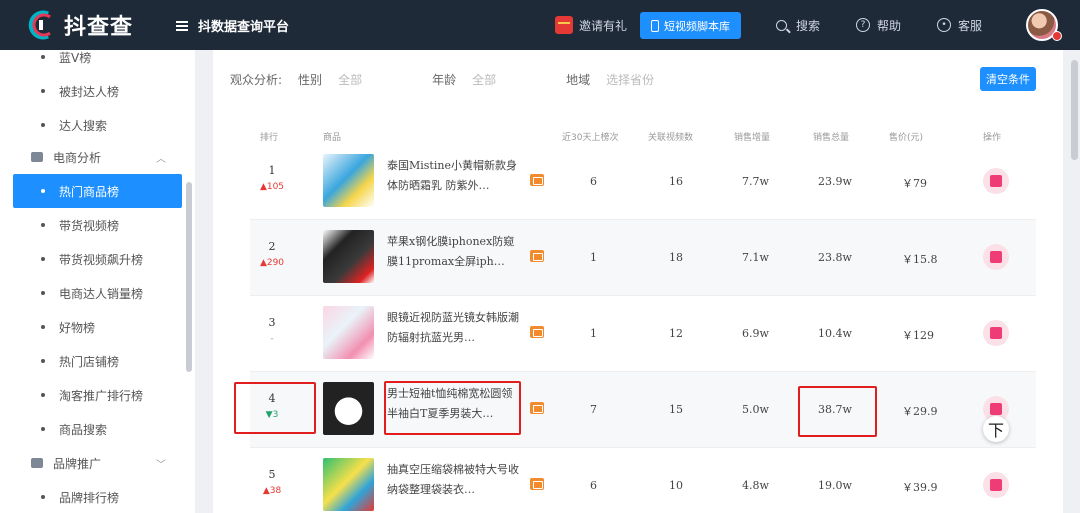  Describe the element at coordinates (452, 408) in the screenshot. I see `highlight-box-title` at that location.